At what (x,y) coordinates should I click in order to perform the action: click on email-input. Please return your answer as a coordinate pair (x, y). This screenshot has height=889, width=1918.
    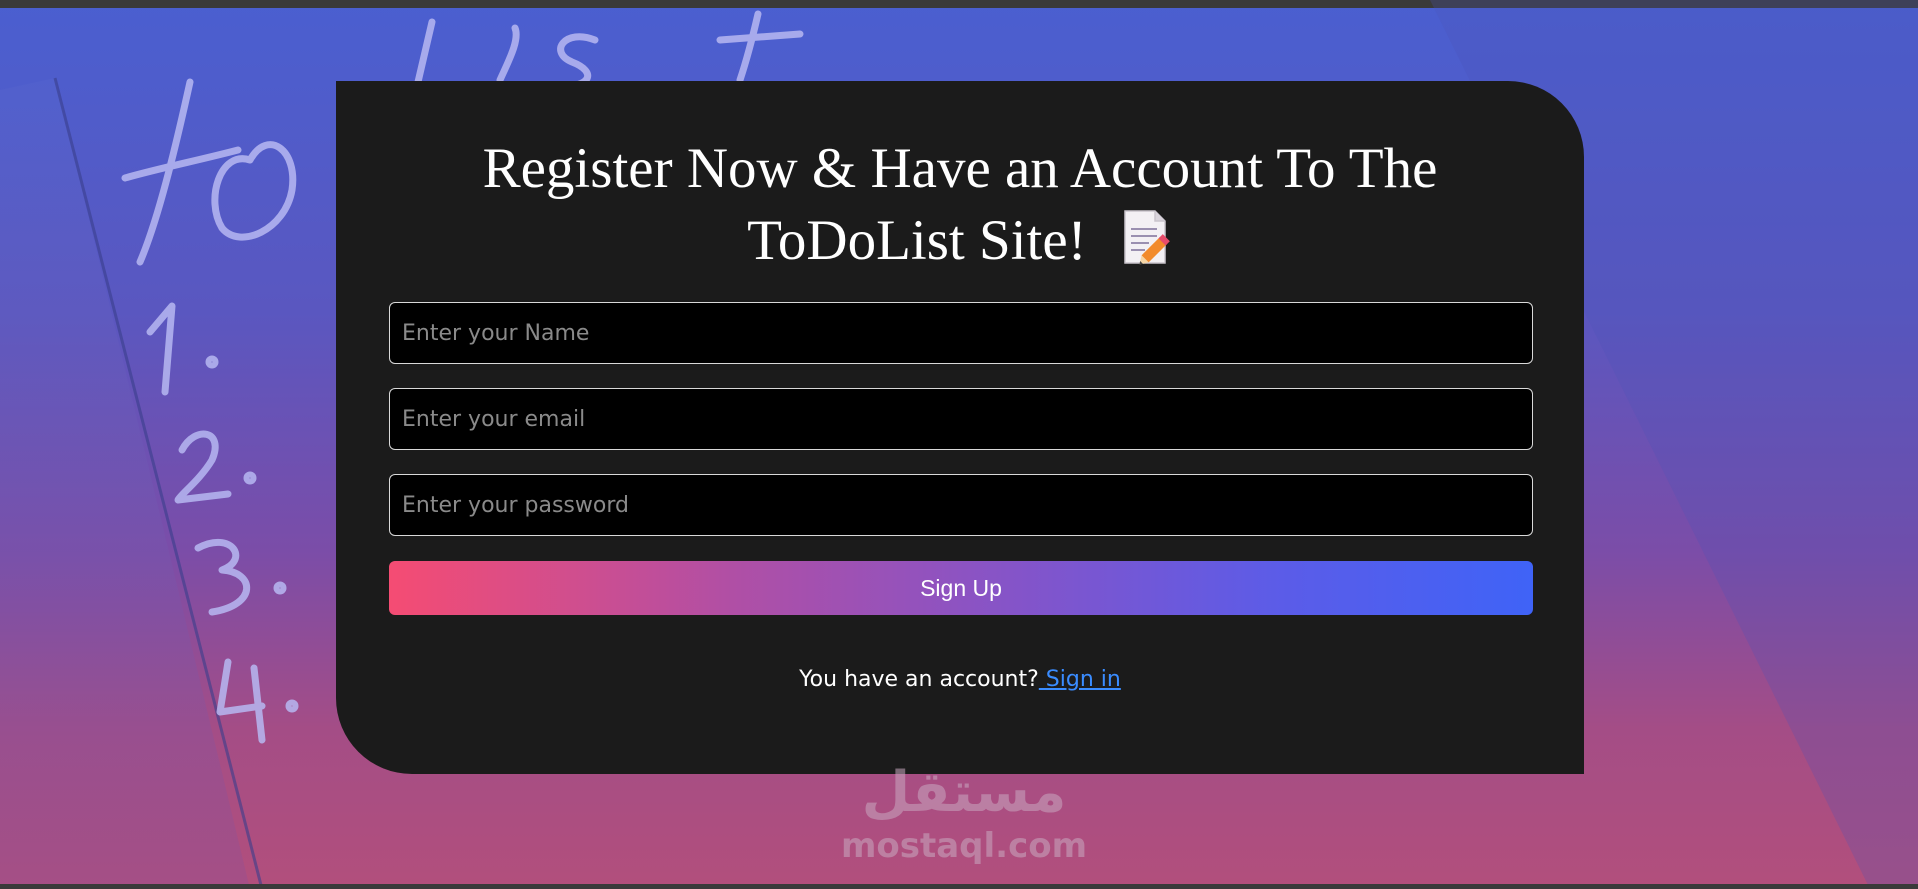
    Looking at the image, I should click on (961, 419).